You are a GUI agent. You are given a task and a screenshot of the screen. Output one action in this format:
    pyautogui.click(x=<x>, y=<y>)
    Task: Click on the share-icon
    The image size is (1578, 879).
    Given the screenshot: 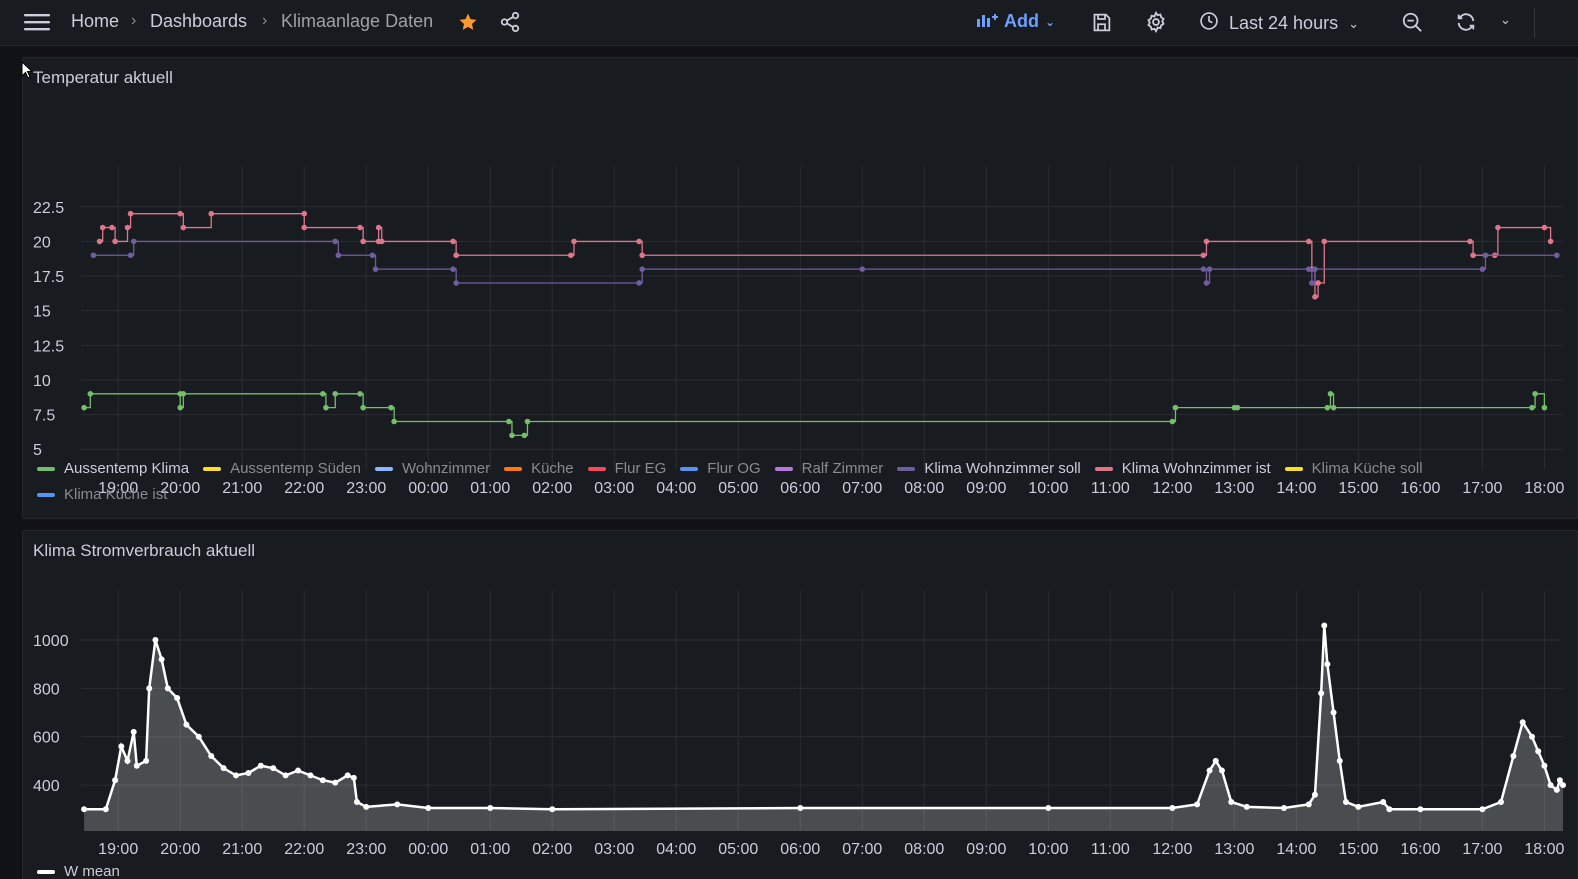 What is the action you would take?
    pyautogui.click(x=510, y=22)
    